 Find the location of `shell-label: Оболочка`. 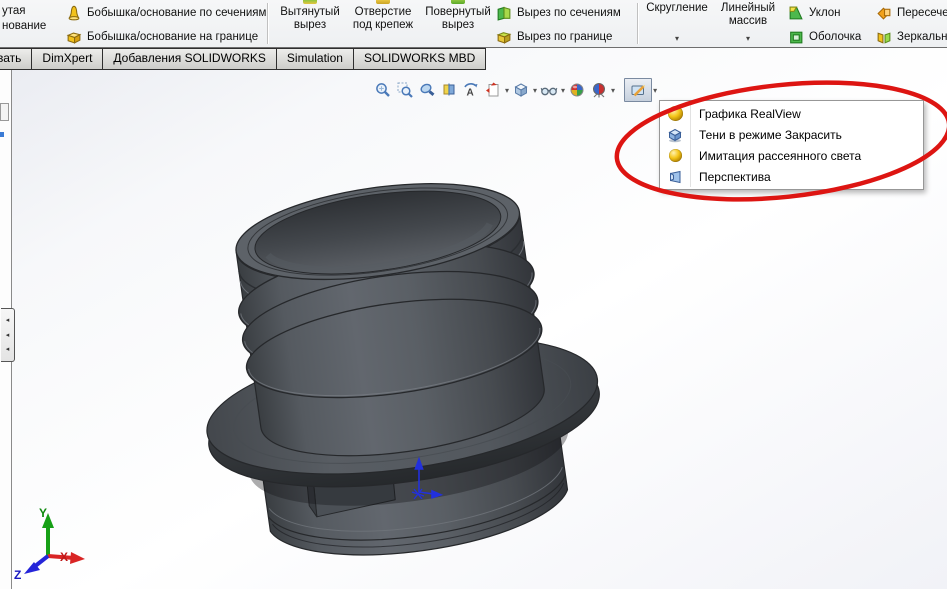

shell-label: Оболочка is located at coordinates (835, 36).